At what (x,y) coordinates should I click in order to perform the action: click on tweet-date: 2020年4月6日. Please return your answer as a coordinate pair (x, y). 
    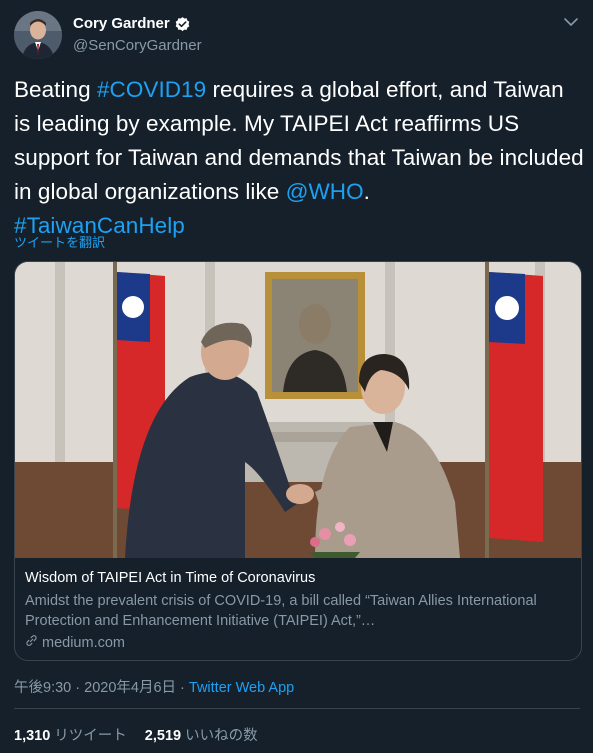
    Looking at the image, I should click on (130, 688).